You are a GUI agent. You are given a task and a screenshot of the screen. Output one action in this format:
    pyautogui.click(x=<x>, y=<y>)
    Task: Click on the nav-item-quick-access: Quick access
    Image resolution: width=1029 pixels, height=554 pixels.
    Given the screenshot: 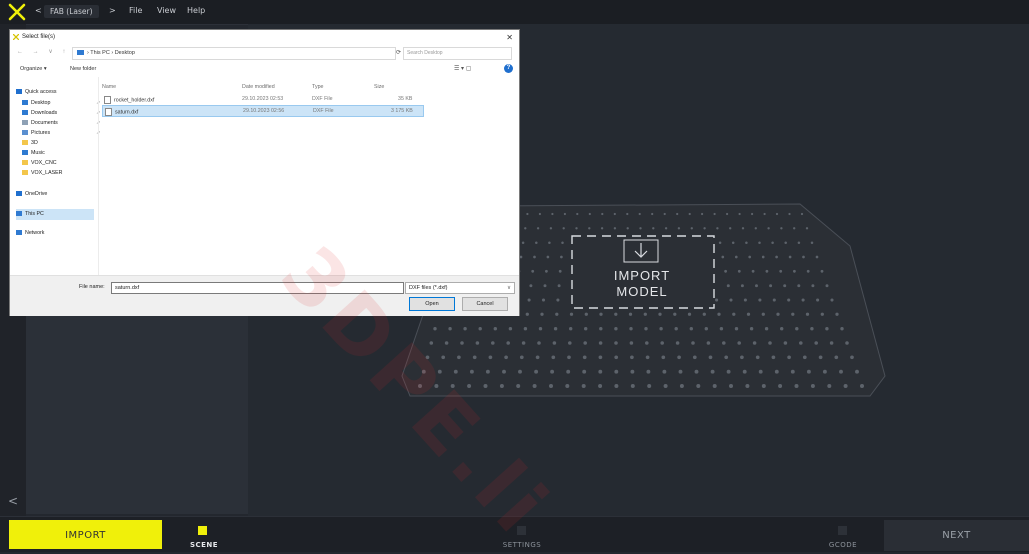 What is the action you would take?
    pyautogui.click(x=36, y=92)
    